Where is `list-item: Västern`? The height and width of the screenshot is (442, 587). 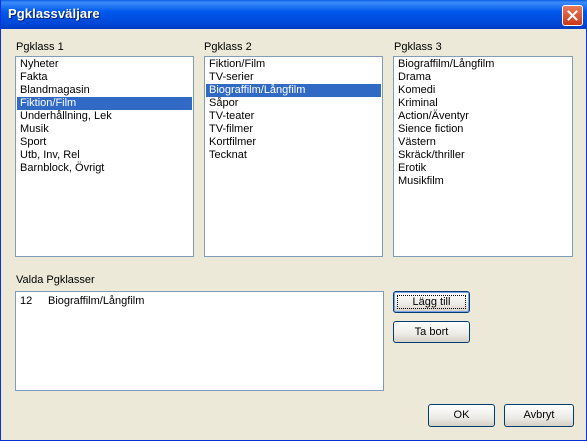 list-item: Västern is located at coordinates (483, 142).